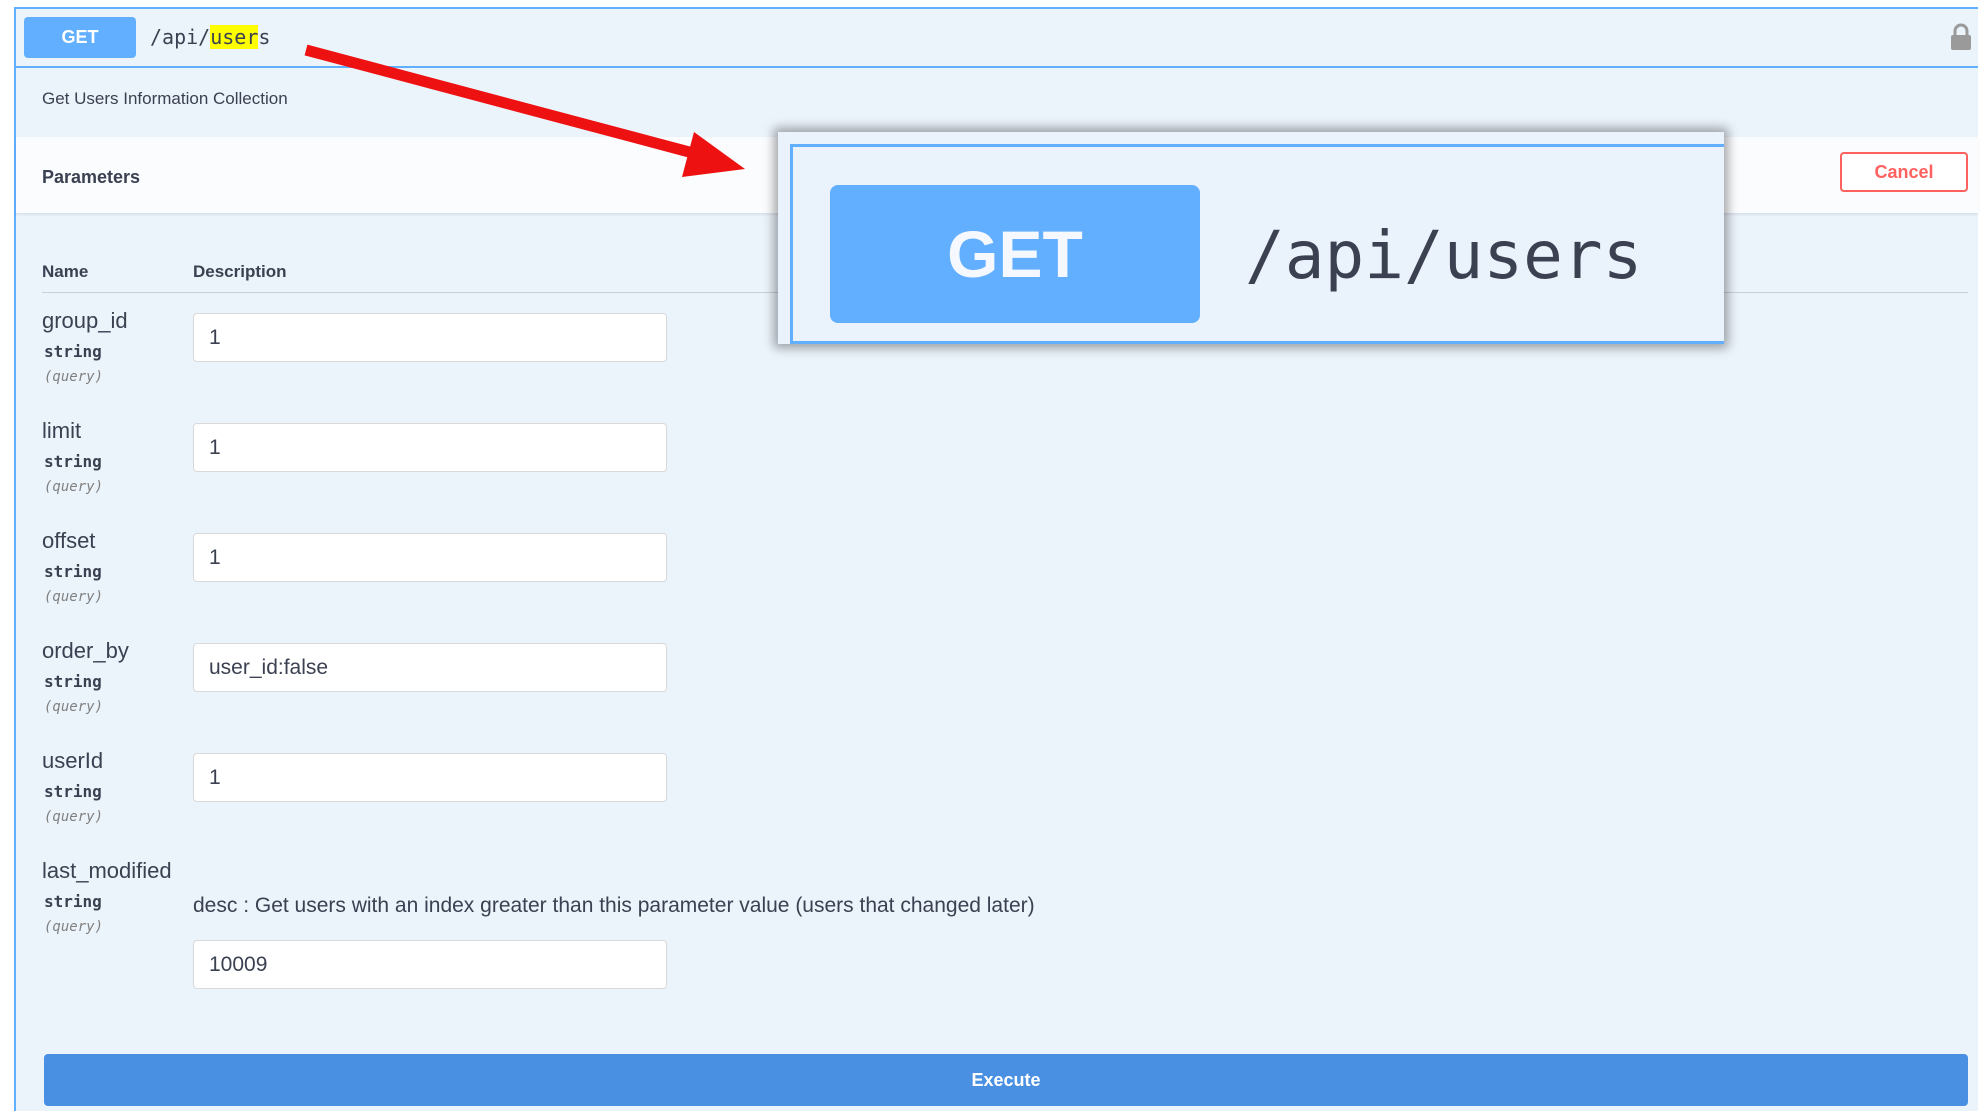 This screenshot has width=1980, height=1111. Describe the element at coordinates (1444, 255) in the screenshot. I see `zoom-endpoint-path: /api/users` at that location.